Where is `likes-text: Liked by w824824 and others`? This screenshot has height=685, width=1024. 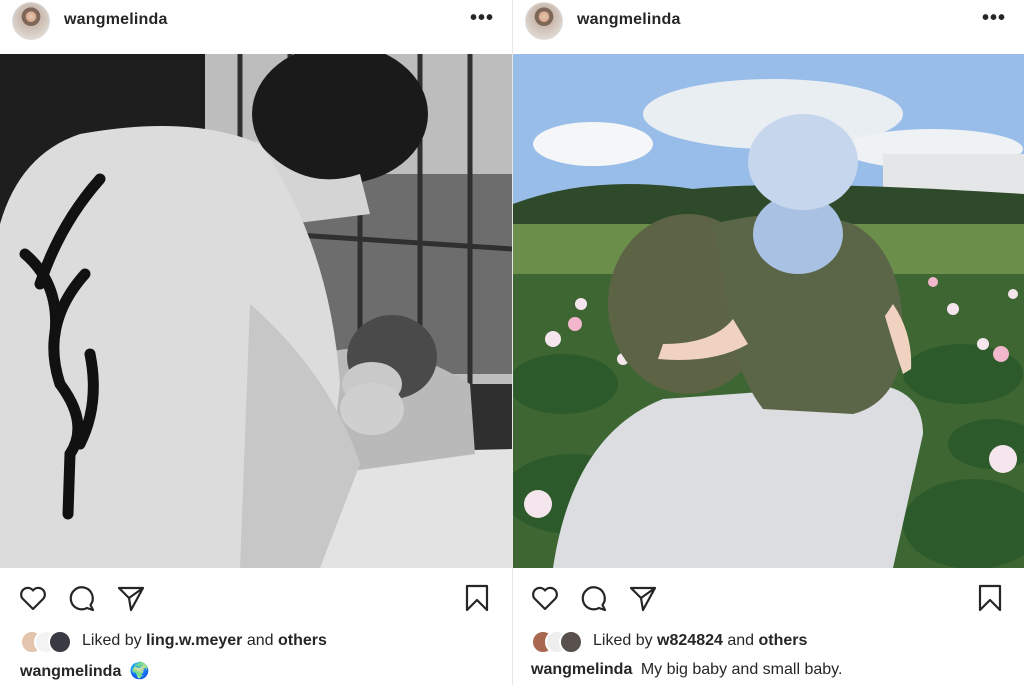 likes-text: Liked by w824824 and others is located at coordinates (700, 641).